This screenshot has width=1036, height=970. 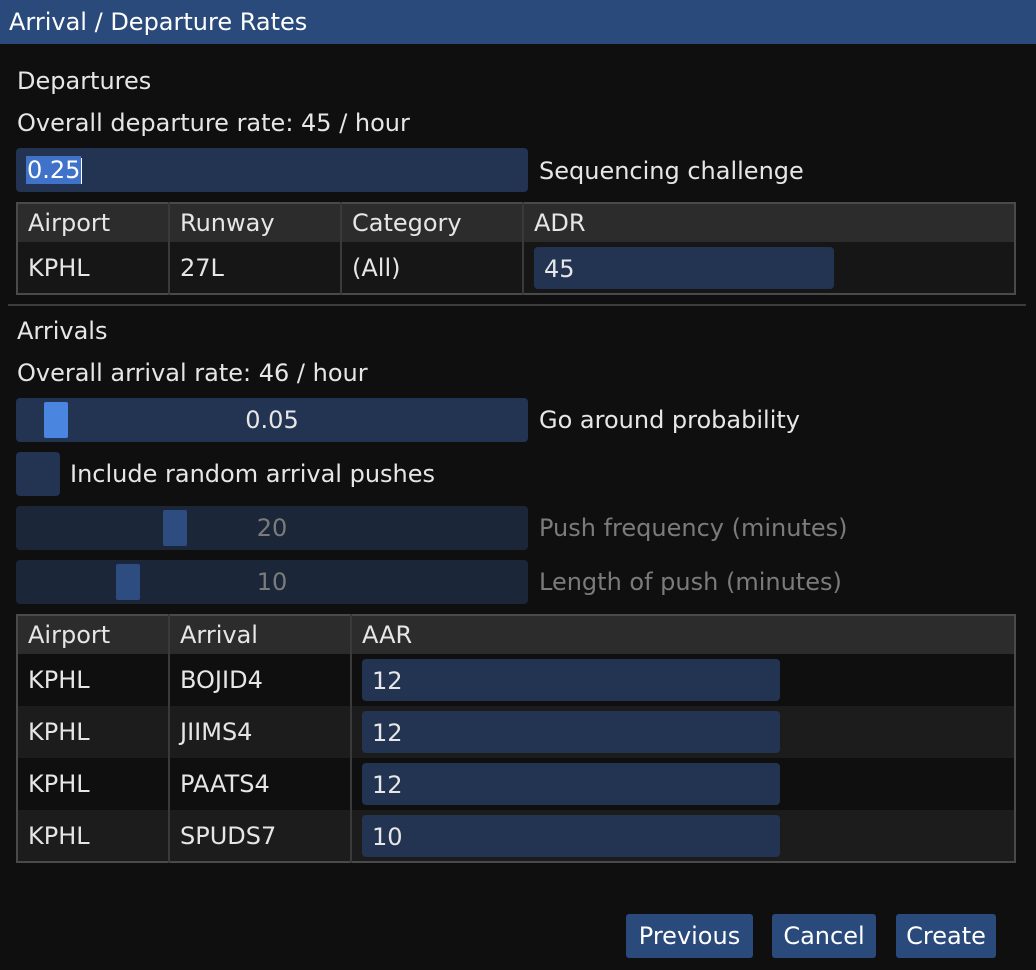 I want to click on table-row: KPHL BOJID4 12, so click(x=516, y=680).